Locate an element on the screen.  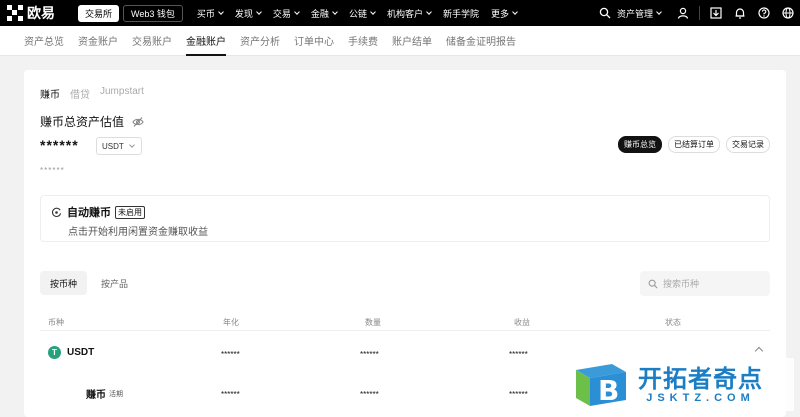
finance-action-buttons: 赚币总览 已结算订单 交易记录 is located at coordinates (691, 144).